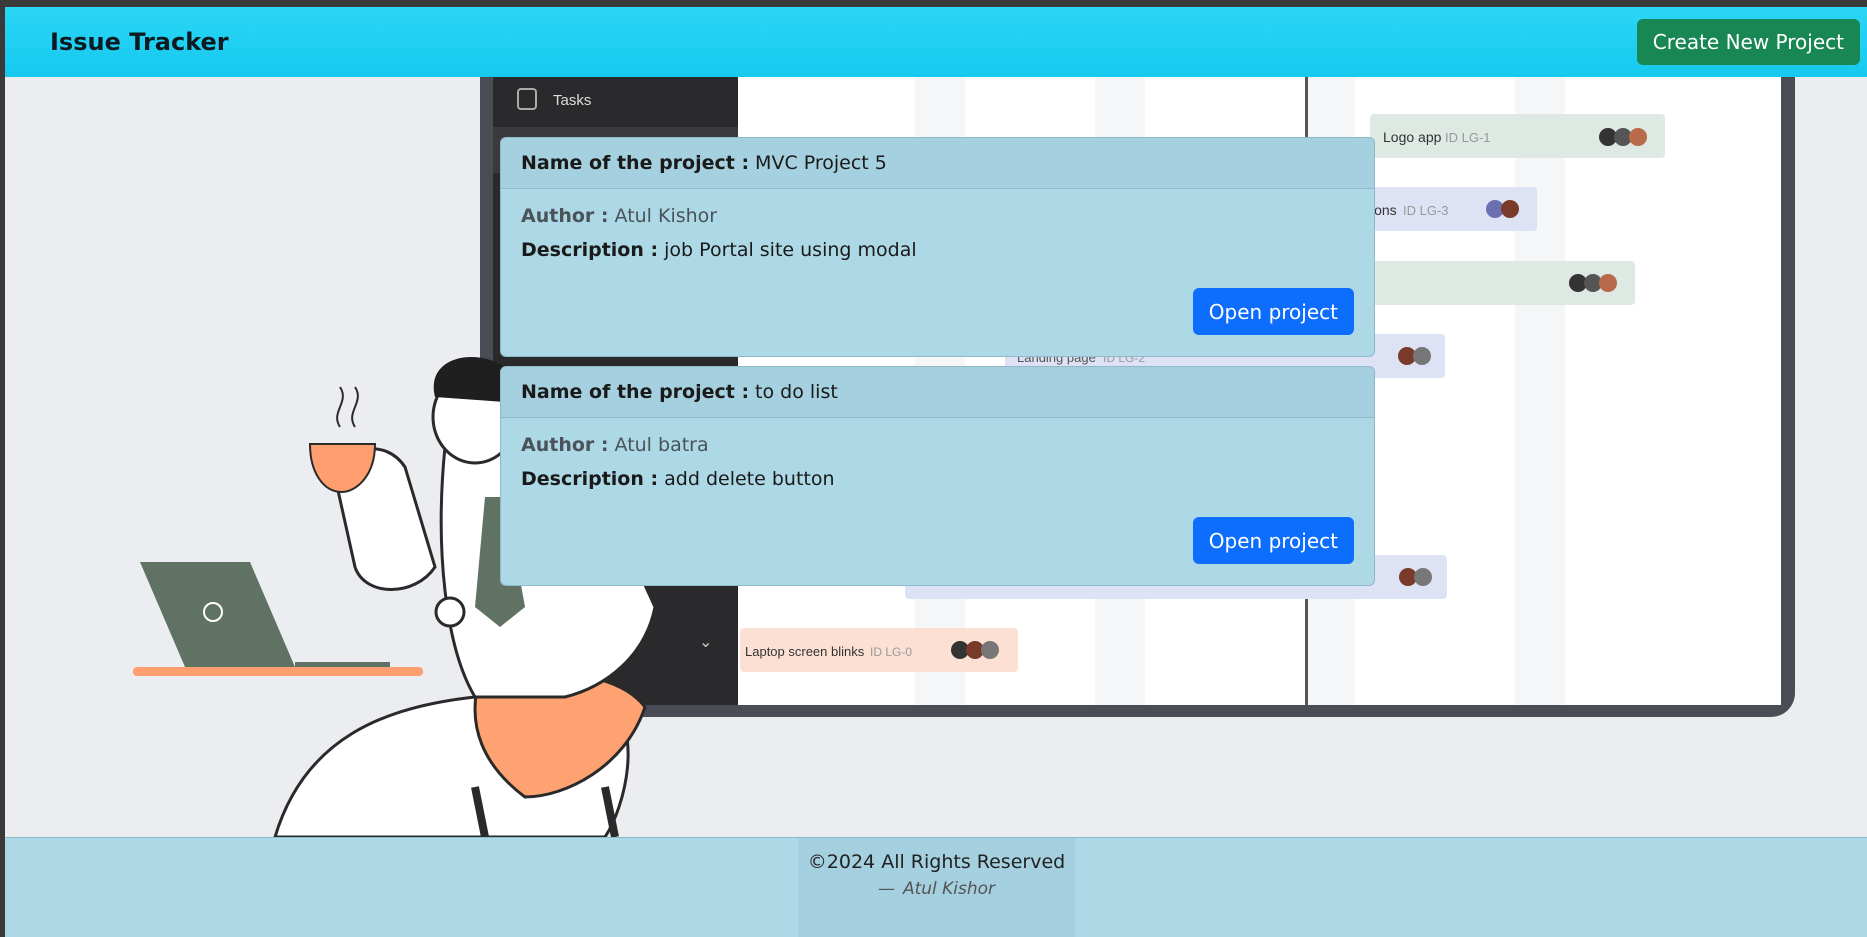 This screenshot has width=1867, height=937. I want to click on footer: ©2024 All Rights Reserved — Atul Kishor, so click(936, 887).